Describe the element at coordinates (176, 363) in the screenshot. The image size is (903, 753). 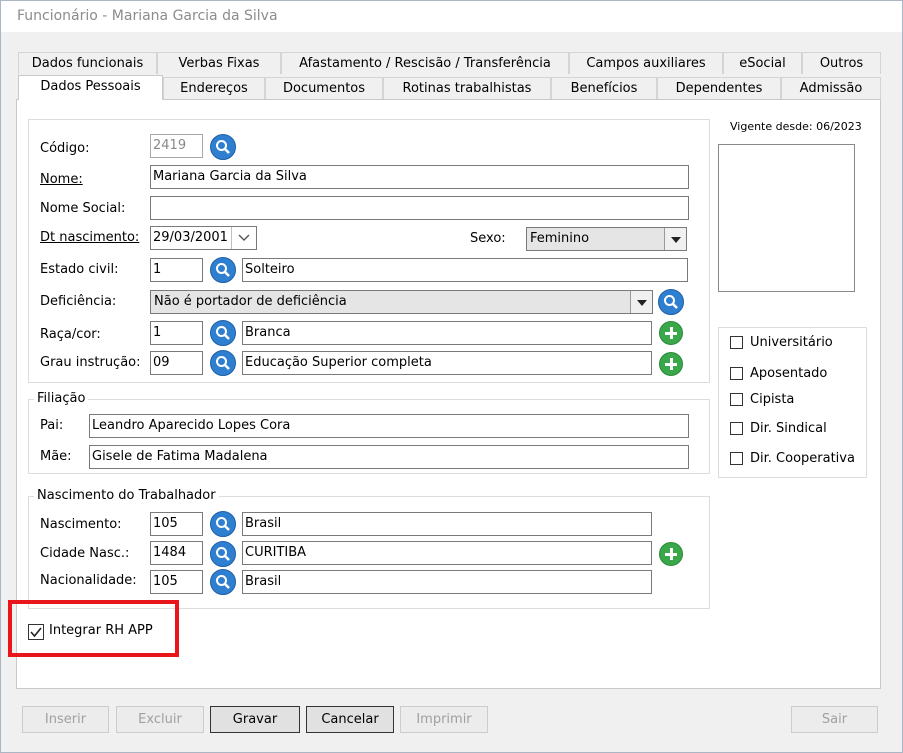
I see `grau-instrucao-code-field: 09` at that location.